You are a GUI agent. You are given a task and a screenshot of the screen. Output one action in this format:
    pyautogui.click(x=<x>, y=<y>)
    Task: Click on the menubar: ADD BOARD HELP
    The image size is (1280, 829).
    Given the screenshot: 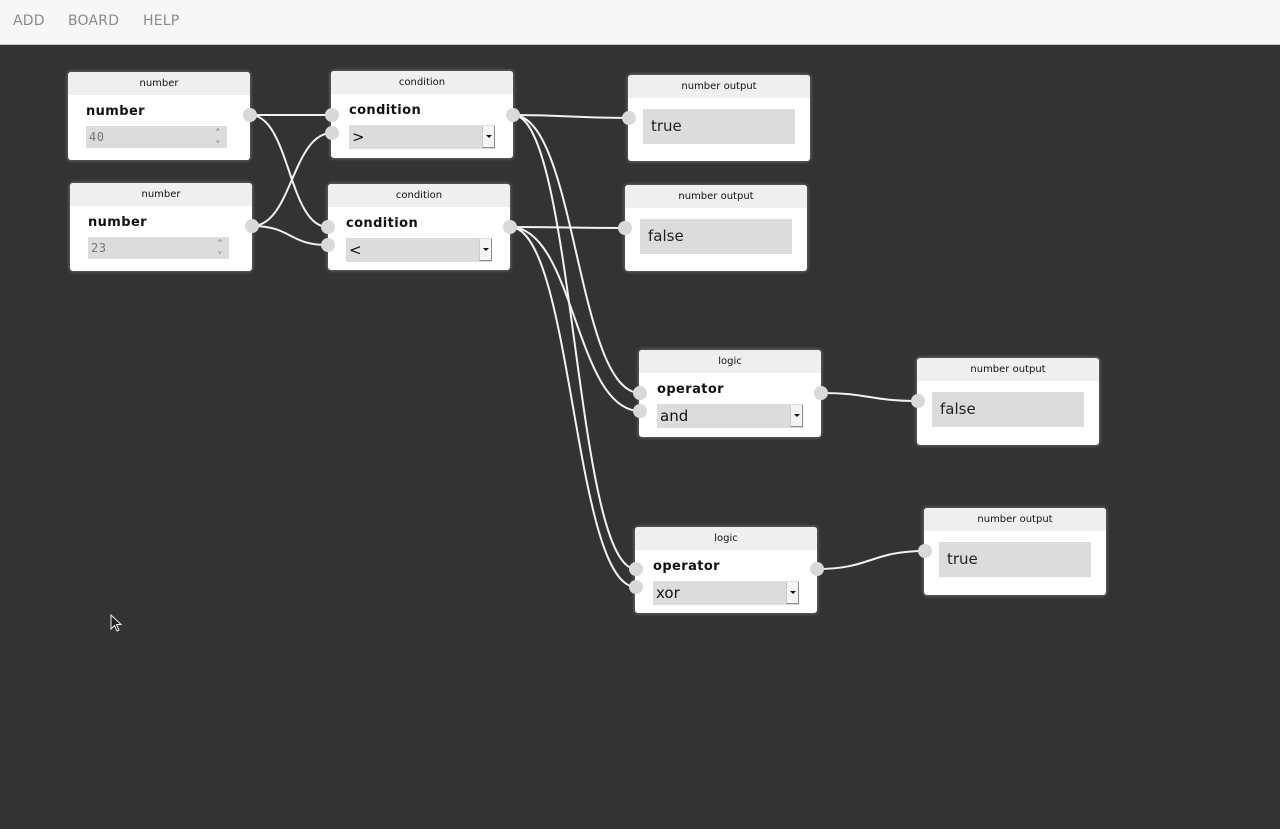 What is the action you would take?
    pyautogui.click(x=640, y=22)
    